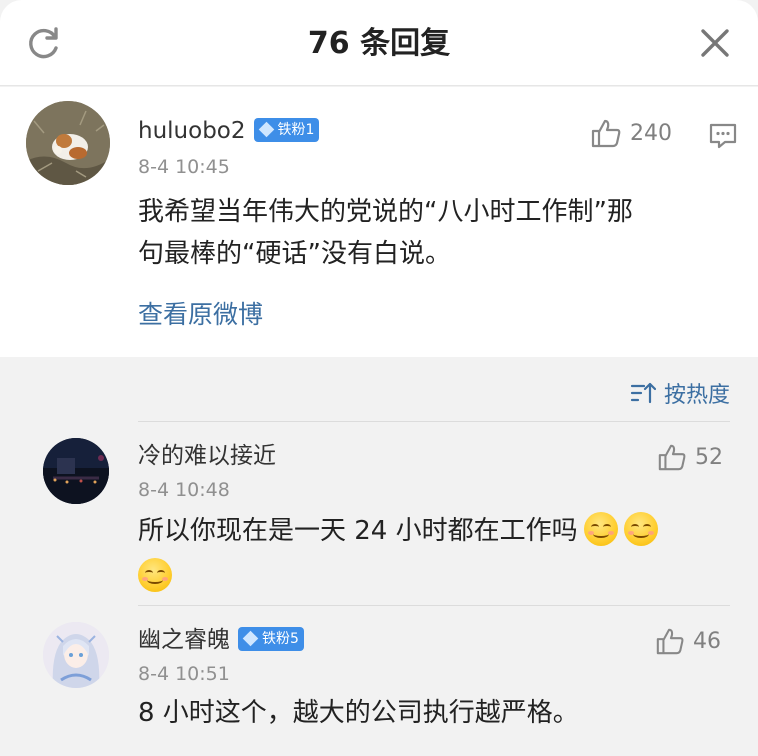 Image resolution: width=758 pixels, height=756 pixels. I want to click on fan-badge: 铁粉5, so click(271, 638).